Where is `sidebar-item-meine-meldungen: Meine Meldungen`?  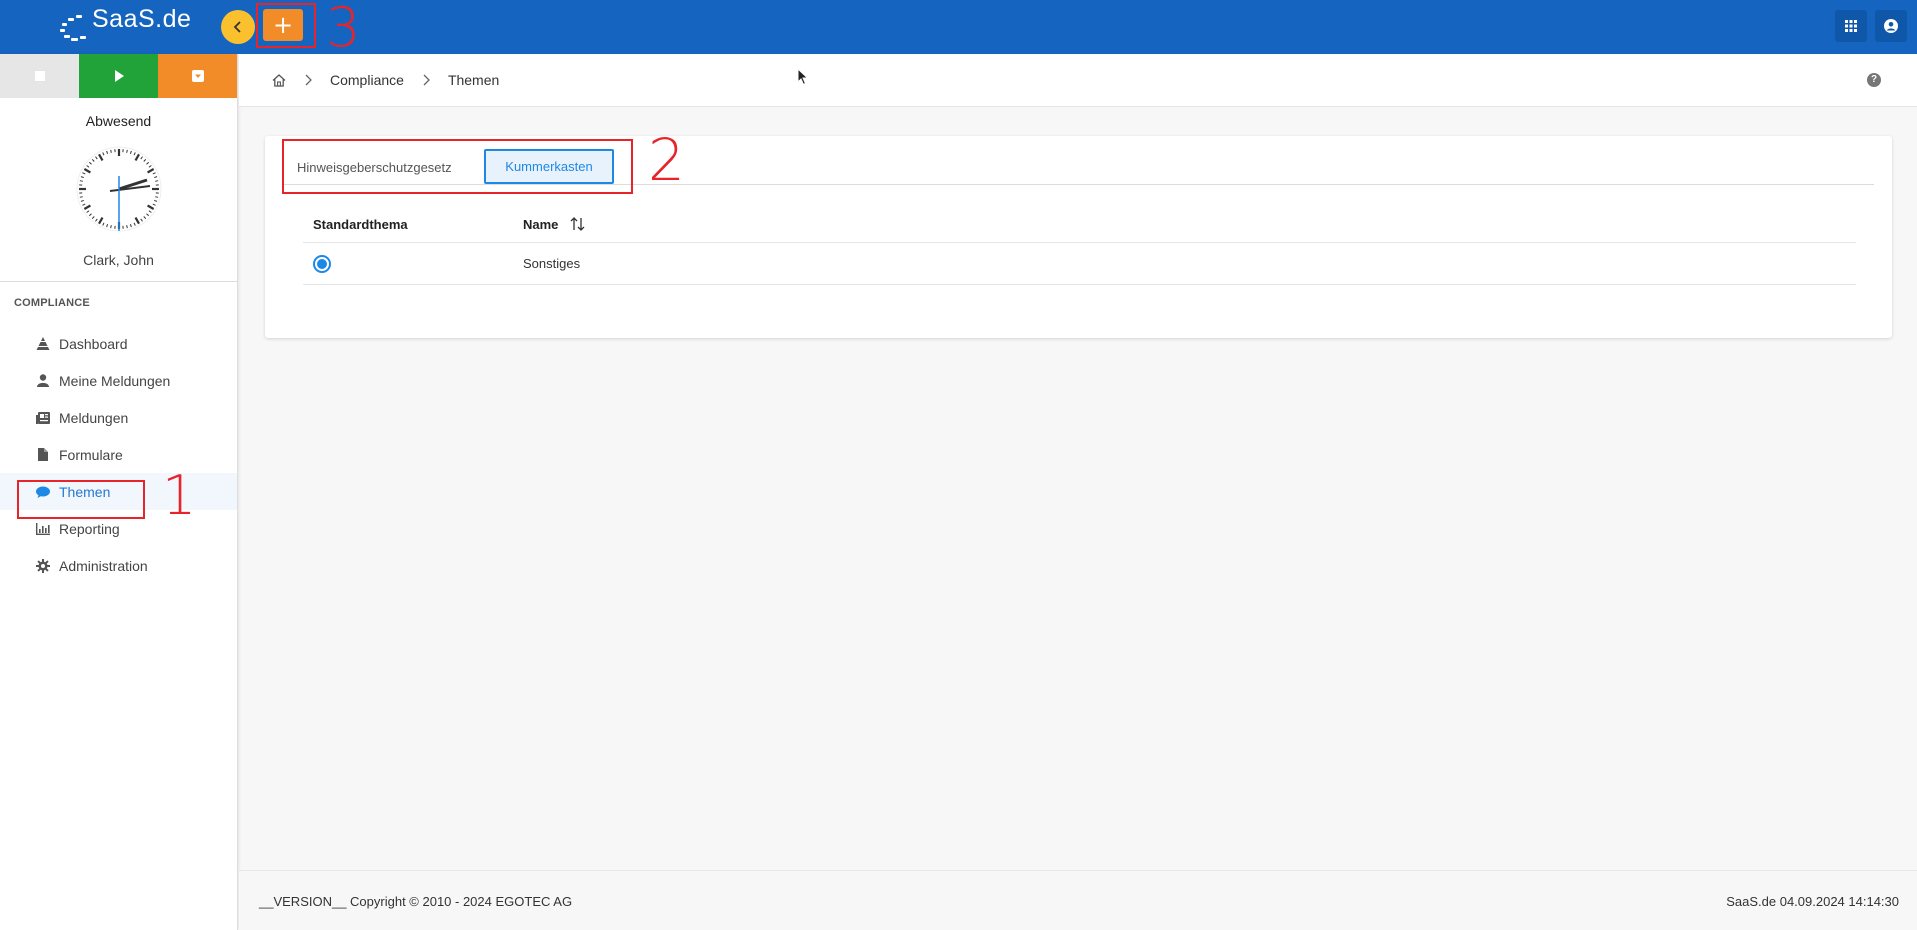
sidebar-item-meine-meldungen: Meine Meldungen is located at coordinates (118, 380).